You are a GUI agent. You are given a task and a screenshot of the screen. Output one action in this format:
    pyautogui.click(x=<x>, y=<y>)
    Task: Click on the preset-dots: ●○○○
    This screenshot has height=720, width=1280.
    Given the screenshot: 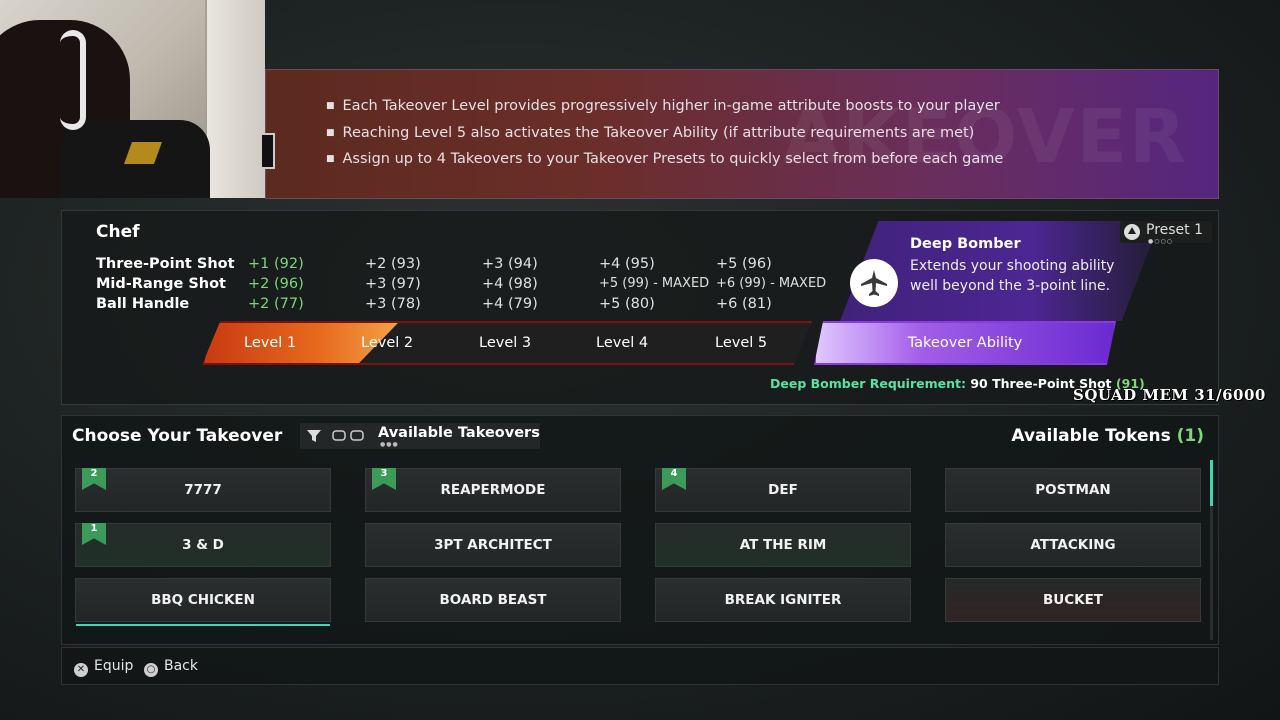 What is the action you would take?
    pyautogui.click(x=1160, y=241)
    